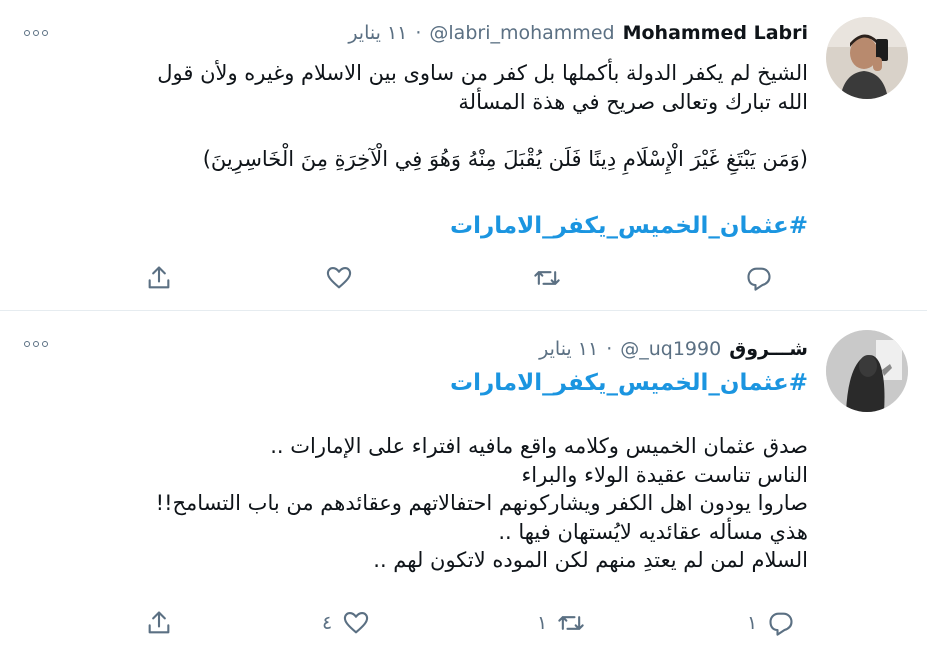  I want to click on tweet-line: الناس تناست عقيدة الولاء والبراء, so click(664, 474).